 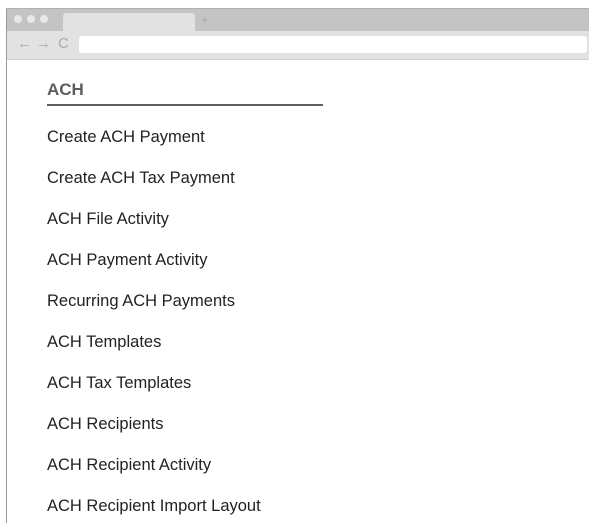 What do you see at coordinates (154, 189) in the screenshot?
I see `menu-item-create-ach-tax-payment: Create ACH Tax Payment` at bounding box center [154, 189].